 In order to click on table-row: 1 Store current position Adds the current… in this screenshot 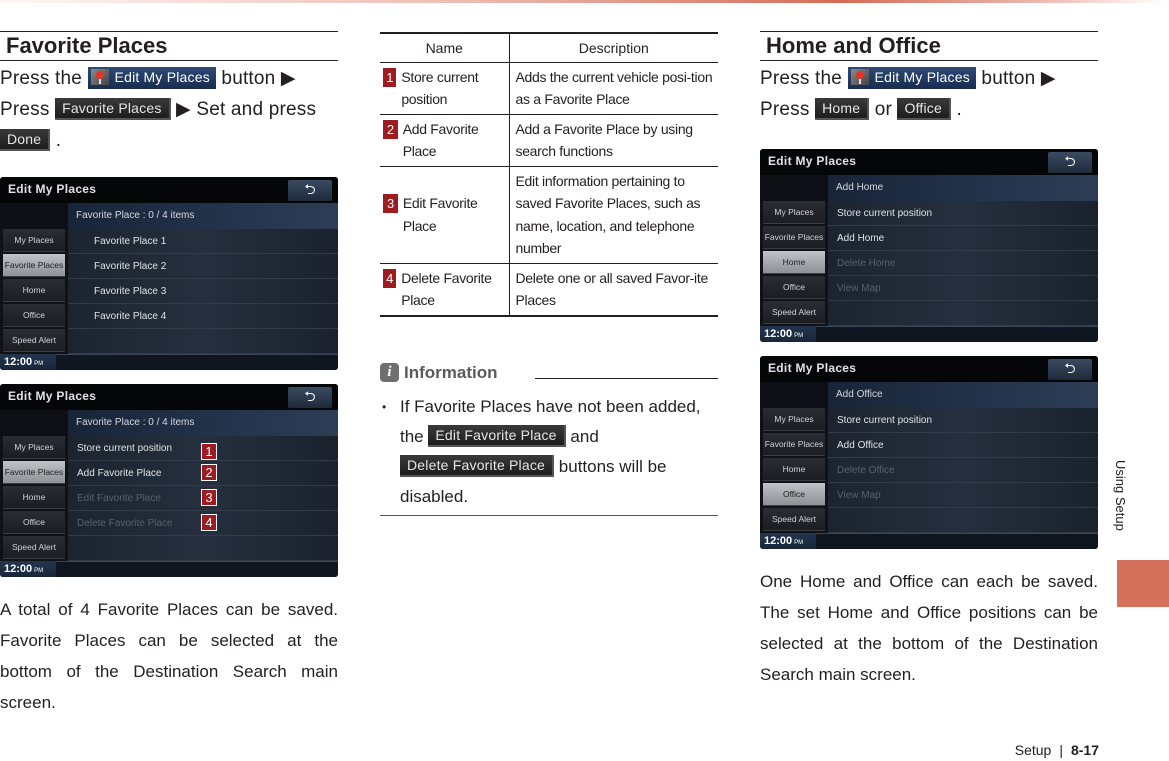, I will do `click(549, 88)`.